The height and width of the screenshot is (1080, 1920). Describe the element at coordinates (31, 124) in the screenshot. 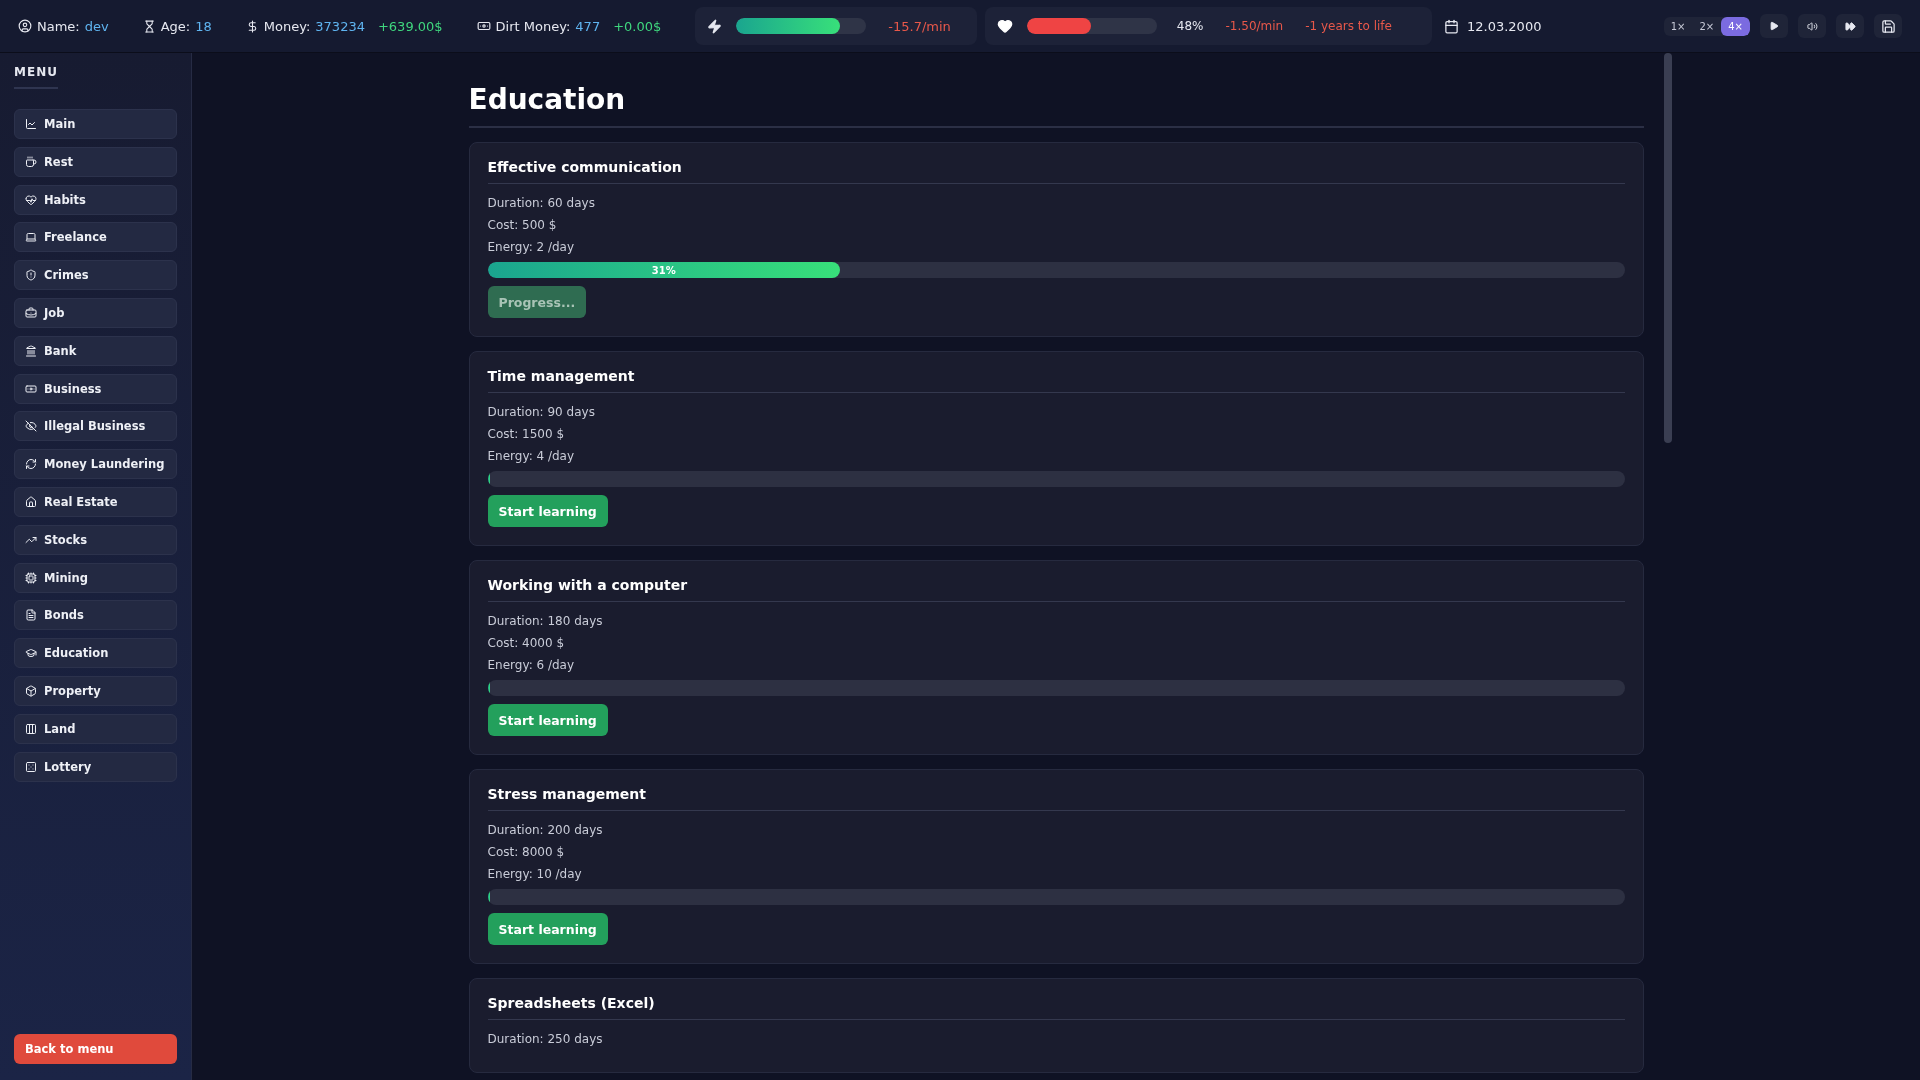

I see `chart-icon` at that location.